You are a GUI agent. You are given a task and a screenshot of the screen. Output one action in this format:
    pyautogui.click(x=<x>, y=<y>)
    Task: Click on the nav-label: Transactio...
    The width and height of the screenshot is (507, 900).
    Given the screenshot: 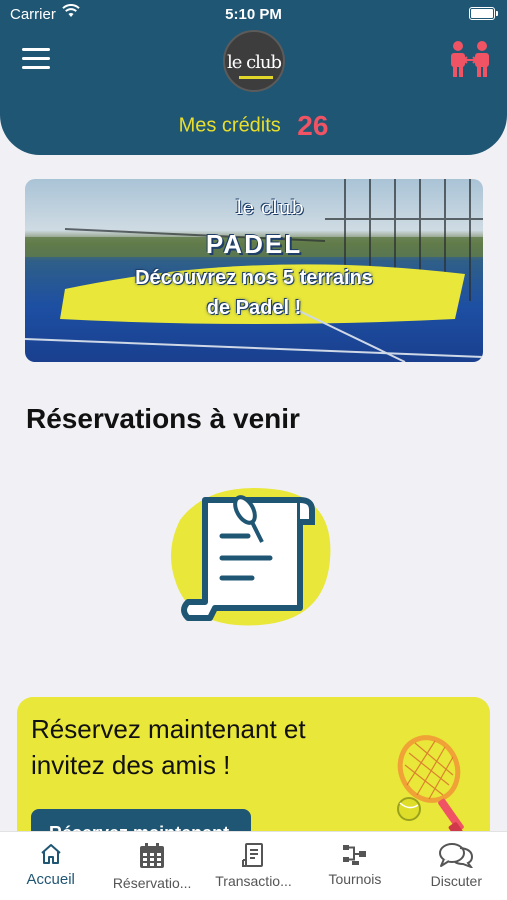 What is the action you would take?
    pyautogui.click(x=253, y=881)
    